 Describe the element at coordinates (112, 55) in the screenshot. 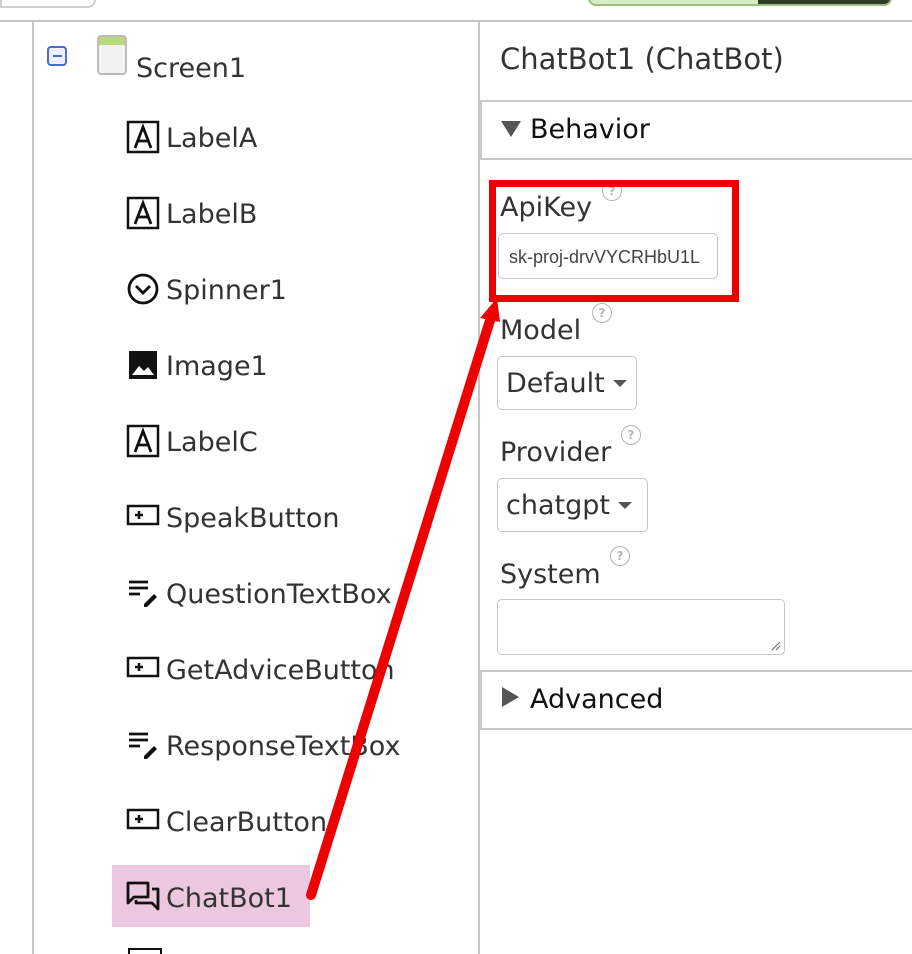

I see `screen-icon` at that location.